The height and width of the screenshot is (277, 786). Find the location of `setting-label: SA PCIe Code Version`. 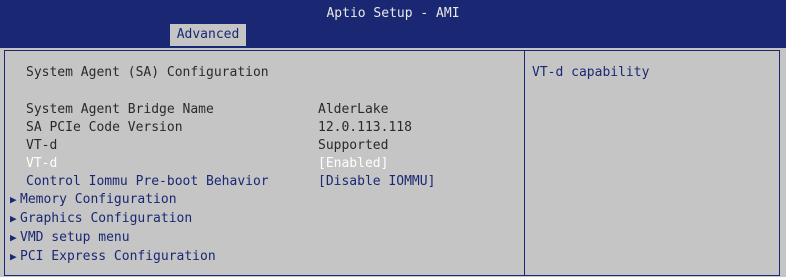

setting-label: SA PCIe Code Version is located at coordinates (104, 127).